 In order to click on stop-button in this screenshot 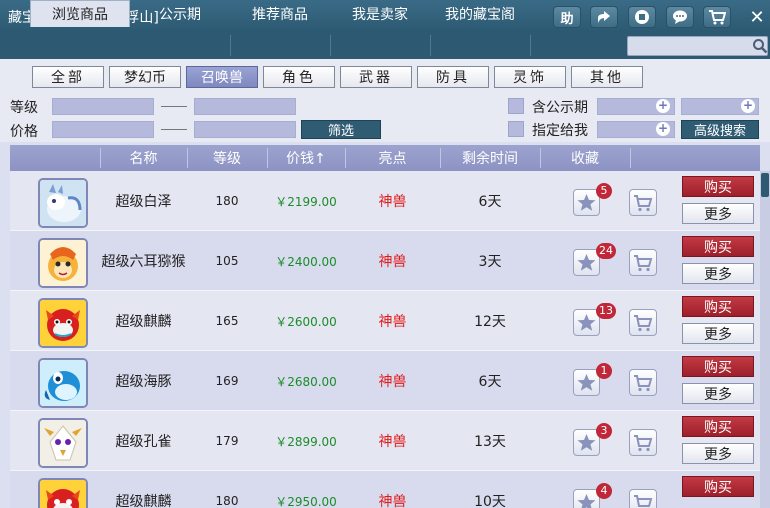, I will do `click(642, 17)`.